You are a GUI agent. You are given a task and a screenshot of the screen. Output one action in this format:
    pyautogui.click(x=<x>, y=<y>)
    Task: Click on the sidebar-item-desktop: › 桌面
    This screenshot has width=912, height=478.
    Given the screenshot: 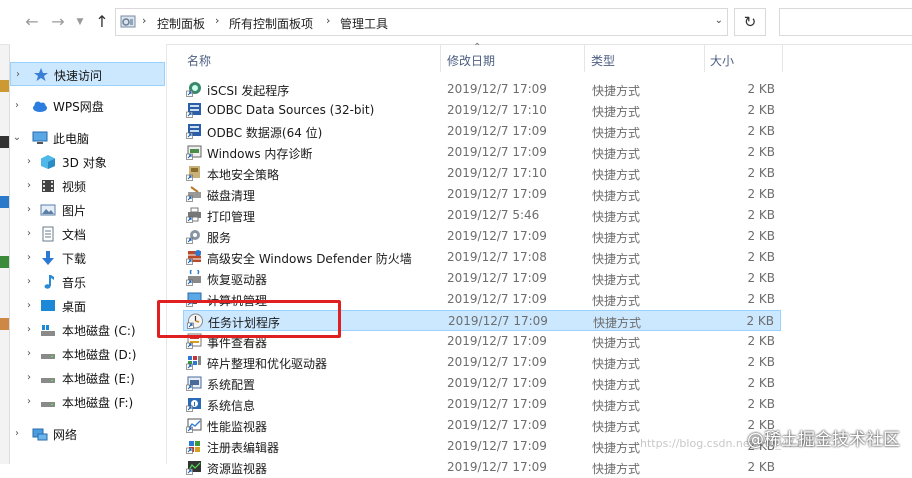 What is the action you would take?
    pyautogui.click(x=87, y=306)
    